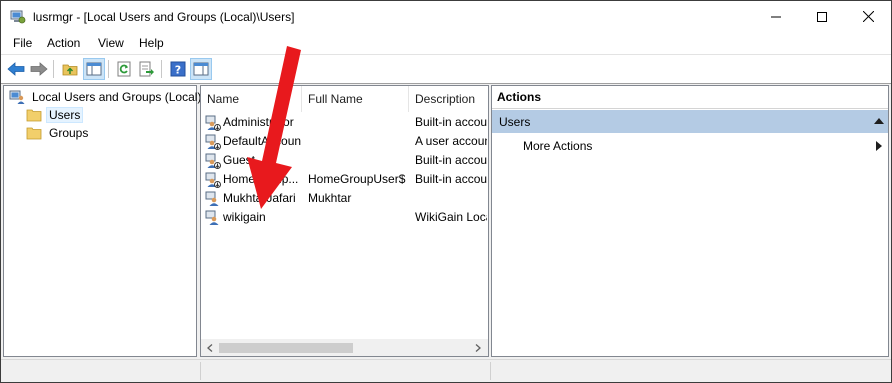 The height and width of the screenshot is (383, 892). I want to click on up-one-level-button, so click(70, 69).